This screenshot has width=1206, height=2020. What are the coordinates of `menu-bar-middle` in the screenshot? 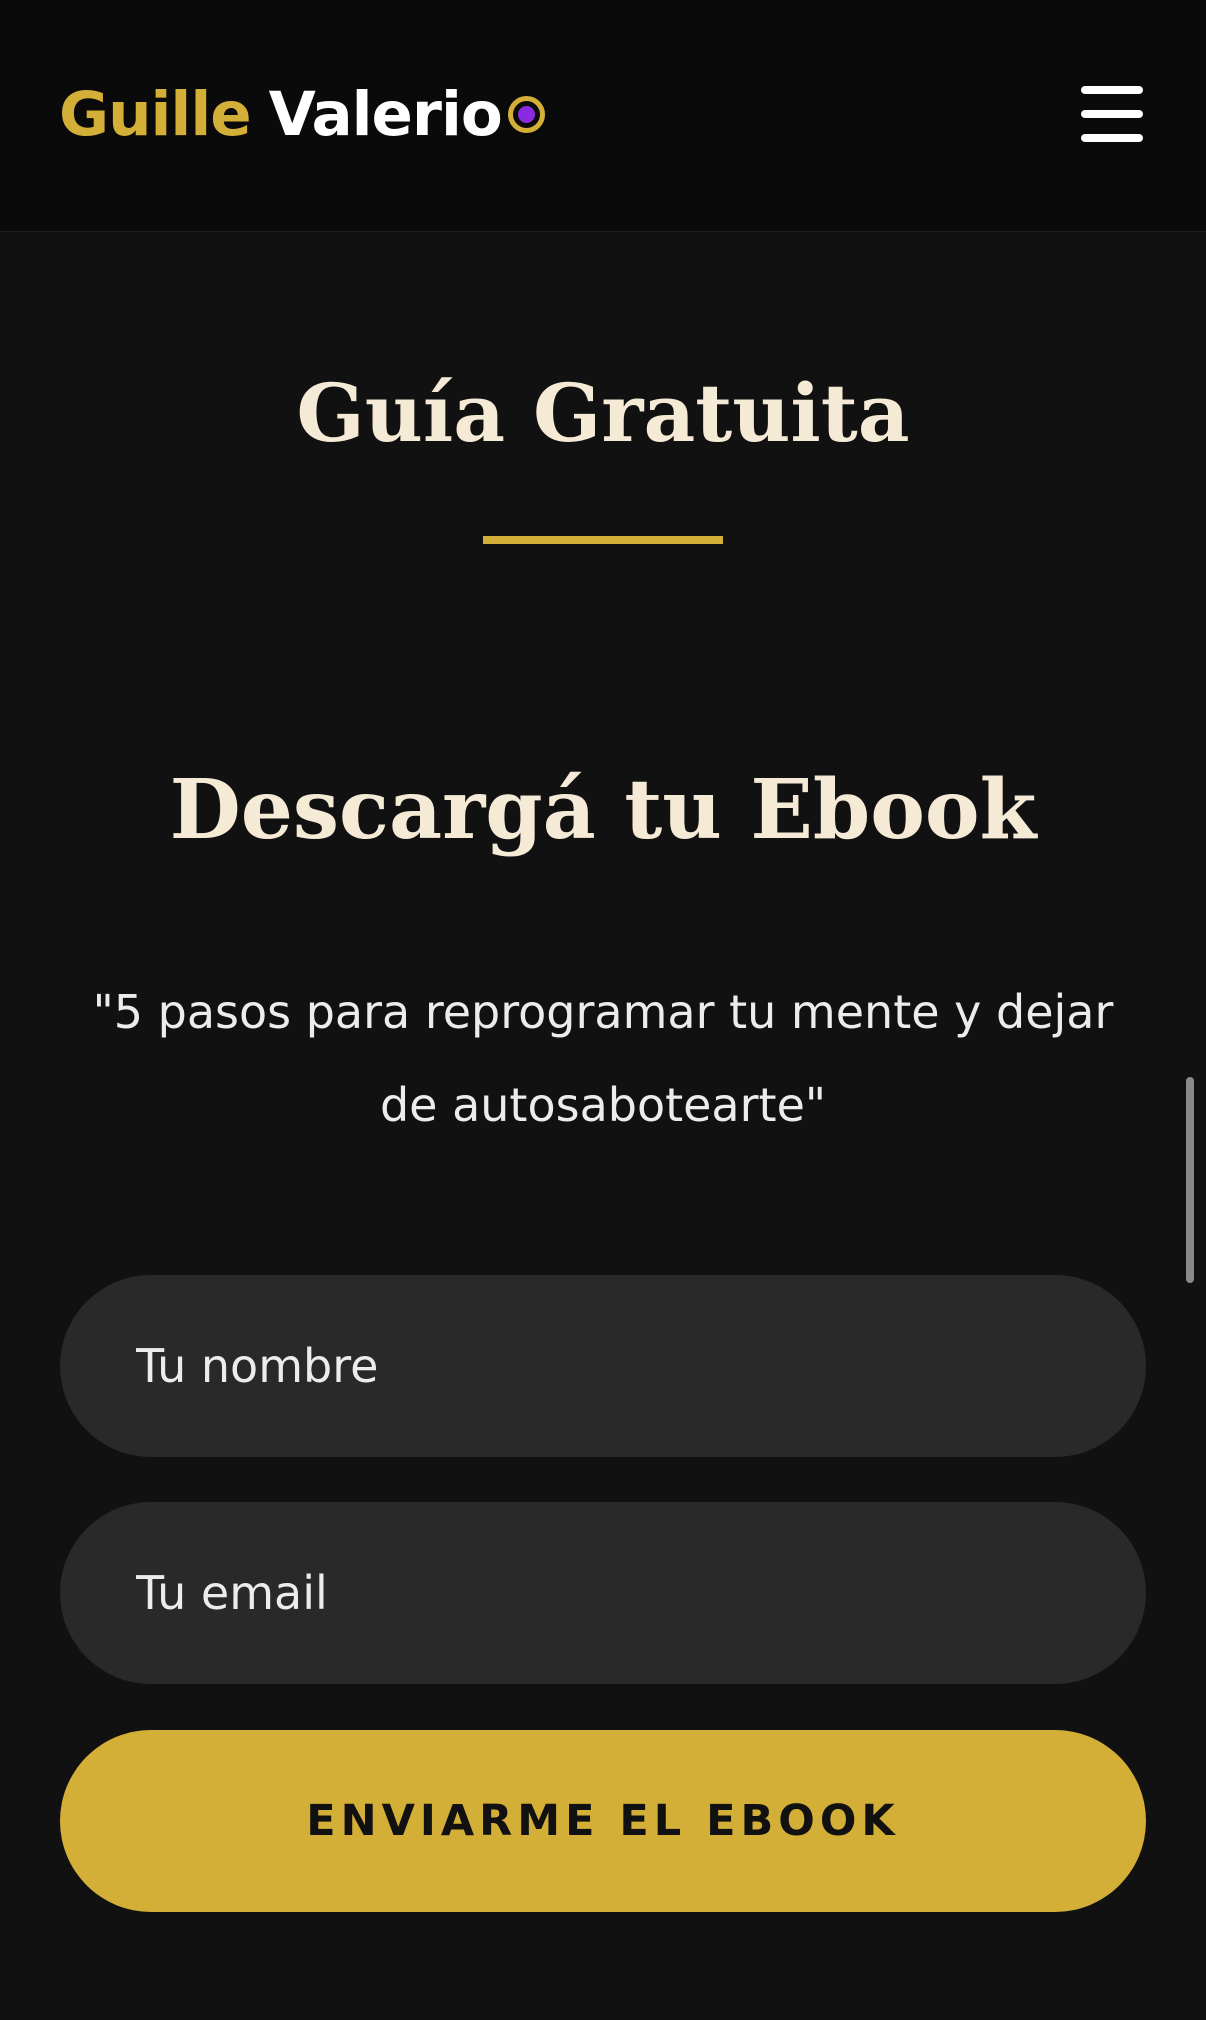 It's located at (1112, 114).